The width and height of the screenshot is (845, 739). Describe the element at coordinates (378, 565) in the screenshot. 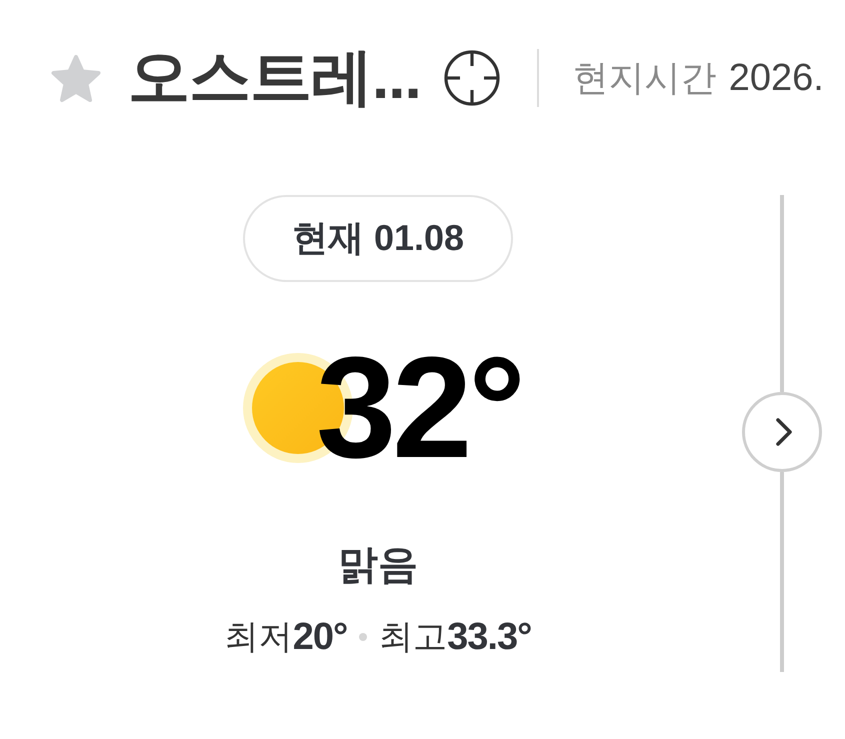

I see `weather-condition: 맑음` at that location.